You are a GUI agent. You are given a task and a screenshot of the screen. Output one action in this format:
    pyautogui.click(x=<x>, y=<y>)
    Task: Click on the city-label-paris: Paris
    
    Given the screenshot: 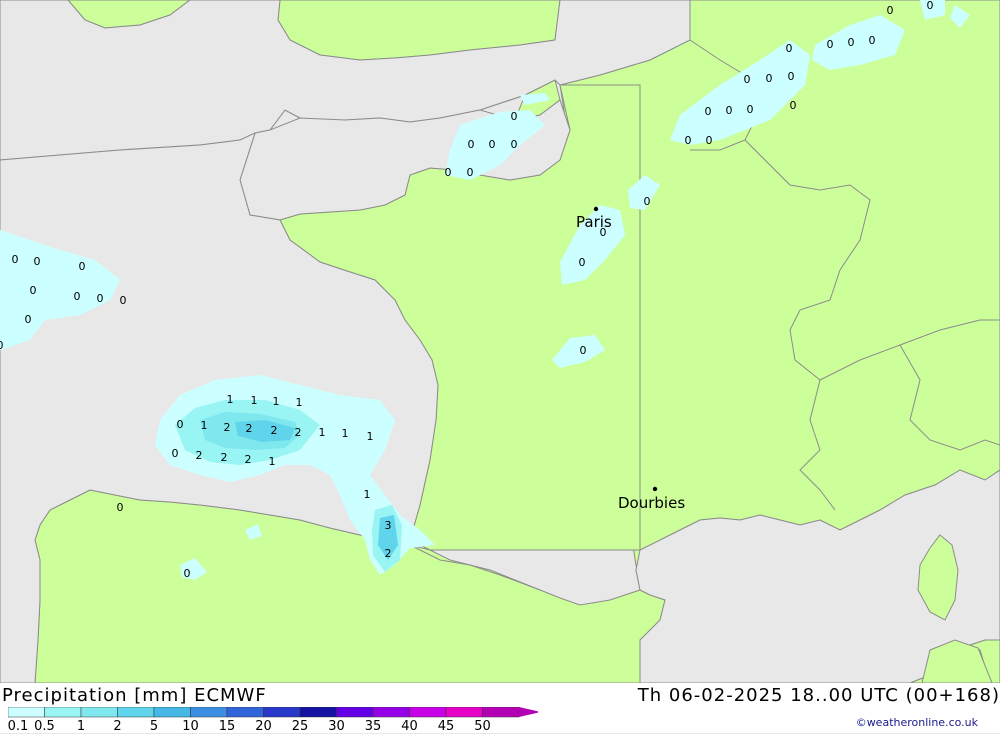 What is the action you would take?
    pyautogui.click(x=594, y=222)
    